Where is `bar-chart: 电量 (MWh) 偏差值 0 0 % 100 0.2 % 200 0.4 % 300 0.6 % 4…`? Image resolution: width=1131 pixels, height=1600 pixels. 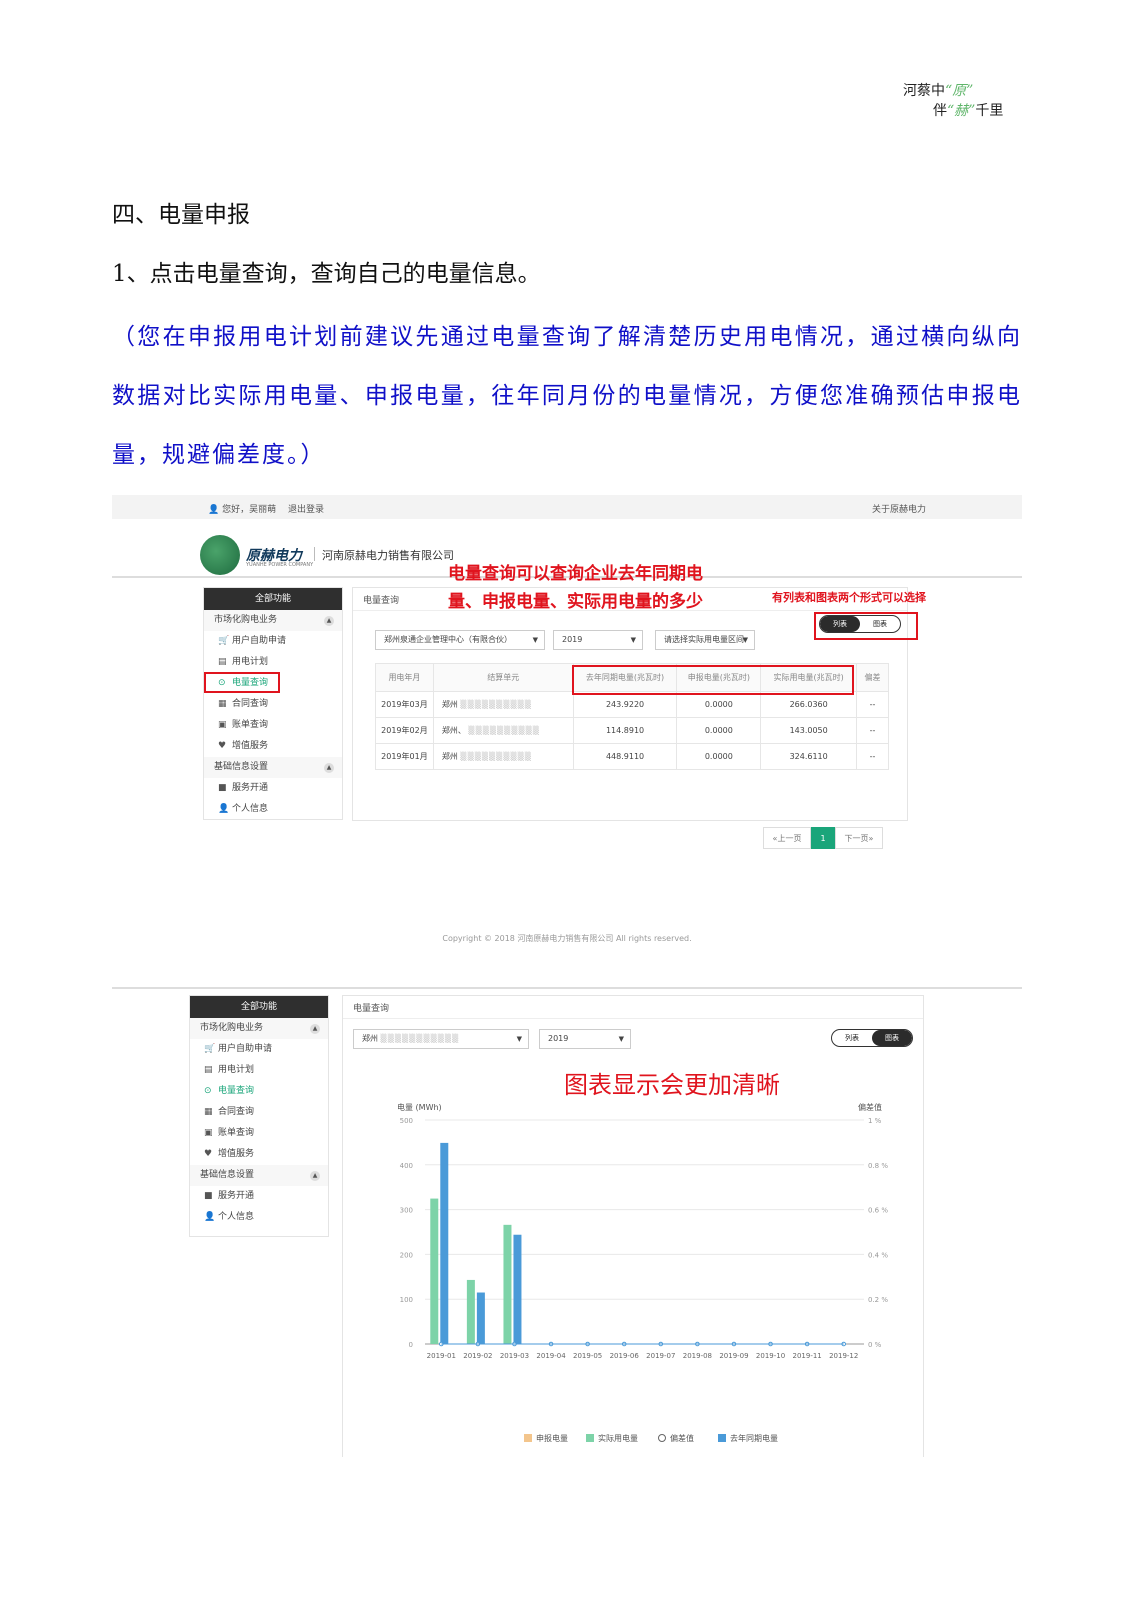
bar-chart: 电量 (MWh) 偏差值 0 0 % 100 0.2 % 200 0.4 % 300 0.6 % 4… is located at coordinates (642, 1231).